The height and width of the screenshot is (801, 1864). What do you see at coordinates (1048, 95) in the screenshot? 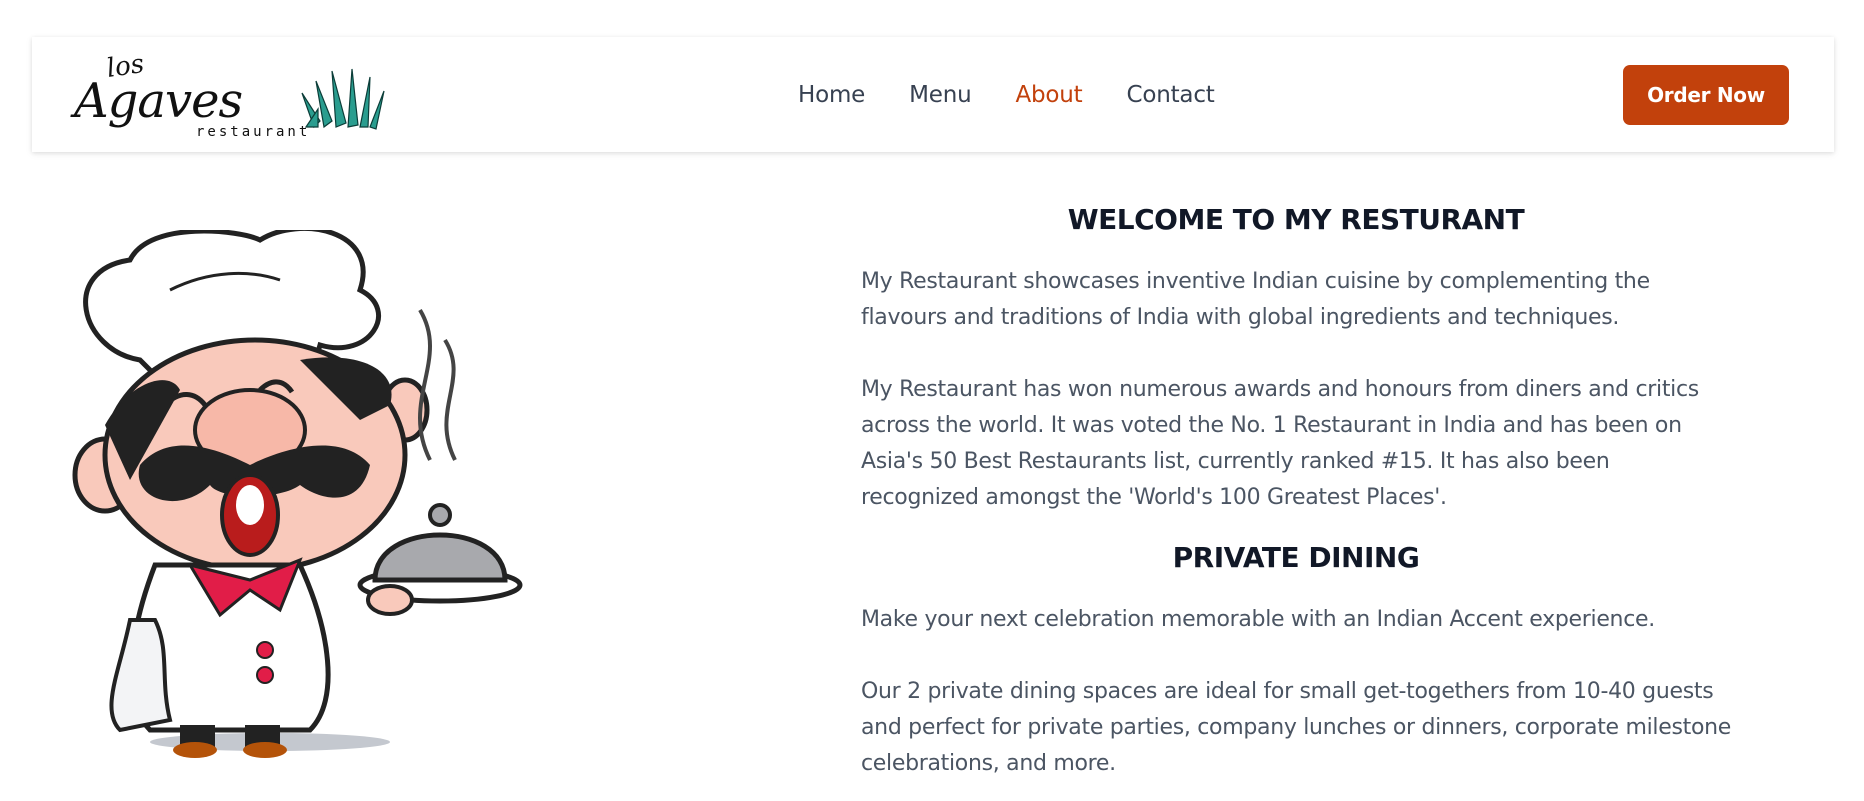
I see `nav-link-about: About` at bounding box center [1048, 95].